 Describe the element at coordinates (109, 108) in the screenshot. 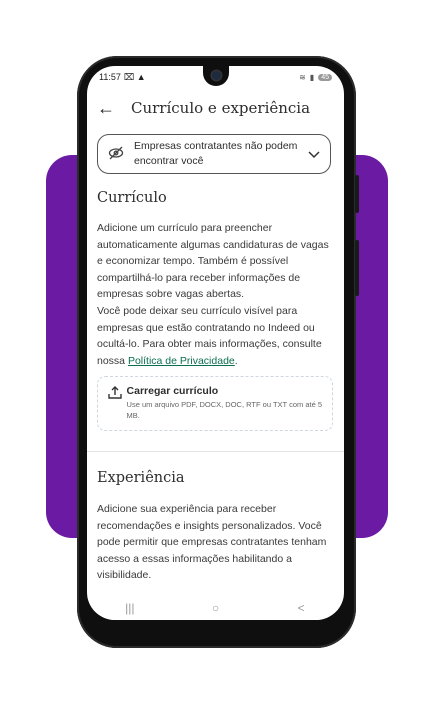

I see `back-arrow-icon: ←` at that location.